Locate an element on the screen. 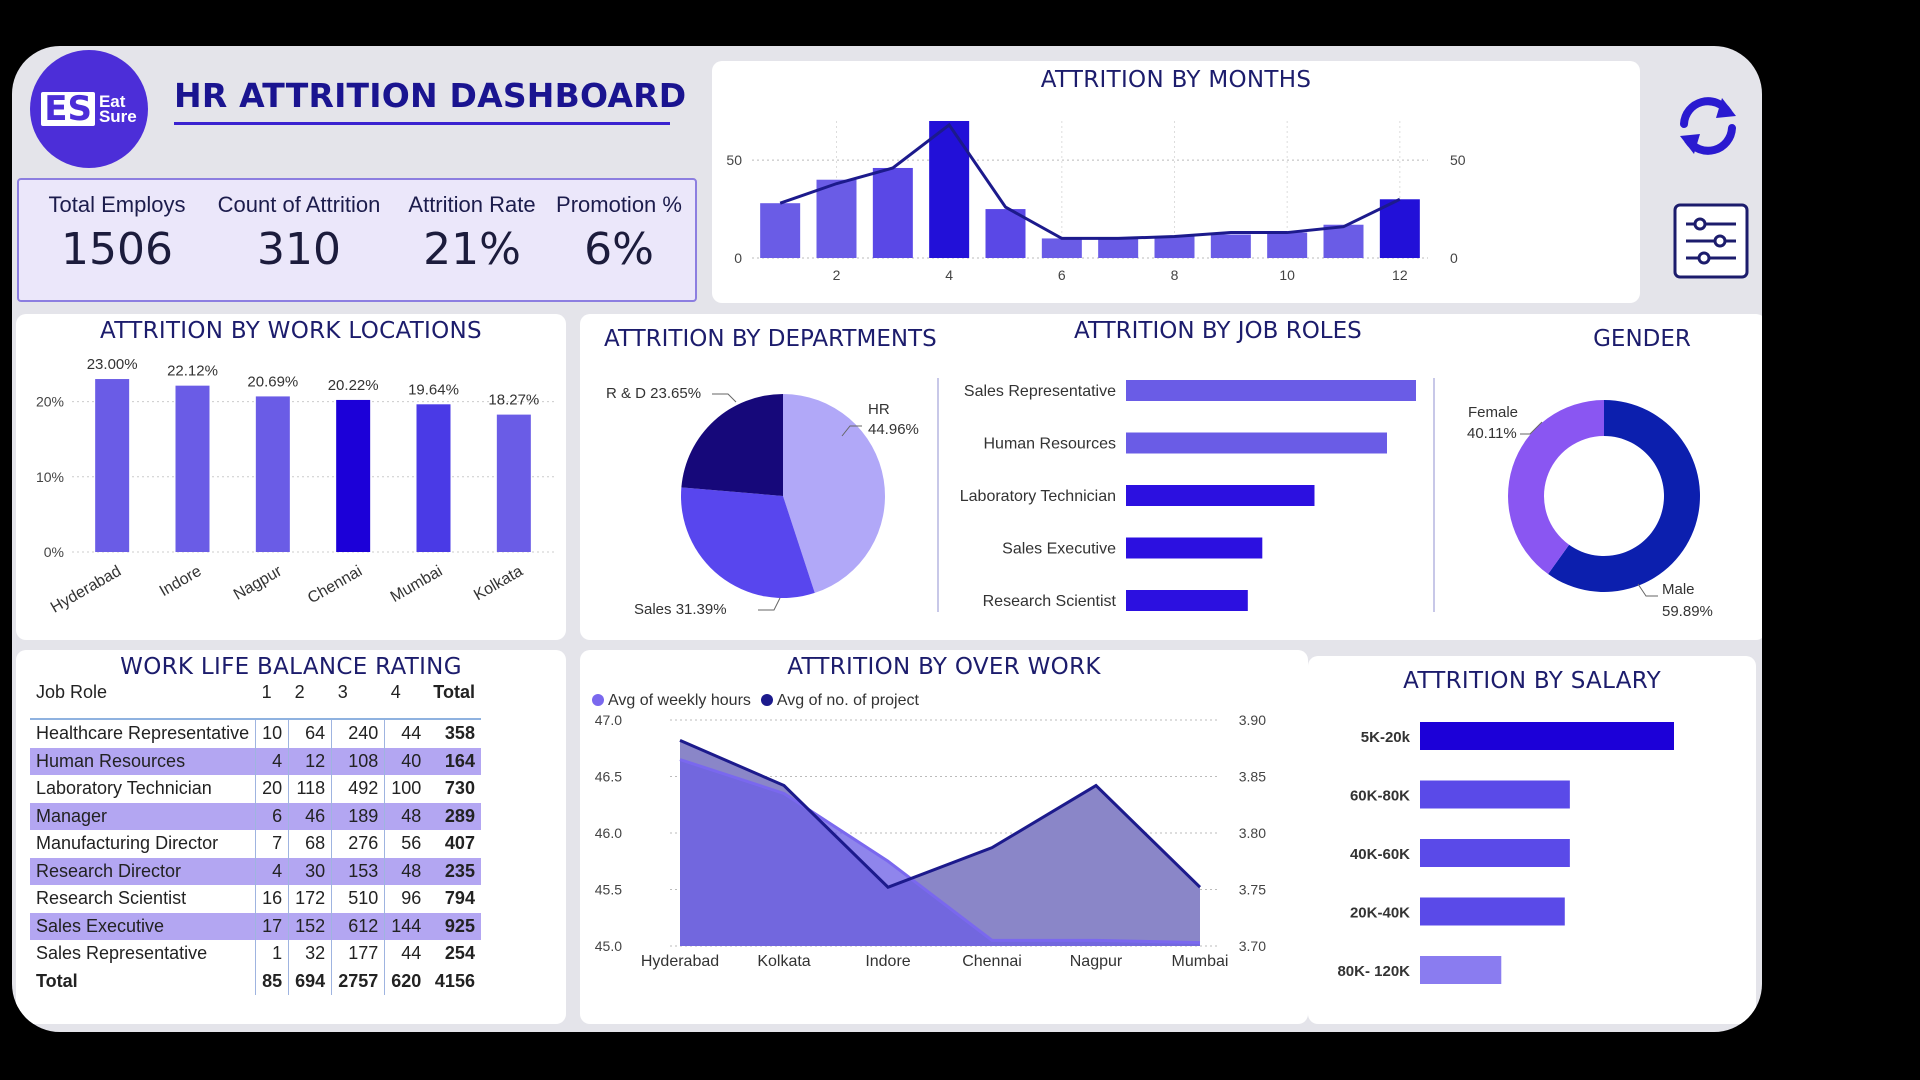 This screenshot has width=1920, height=1080. cell-value: 64 is located at coordinates (310, 733).